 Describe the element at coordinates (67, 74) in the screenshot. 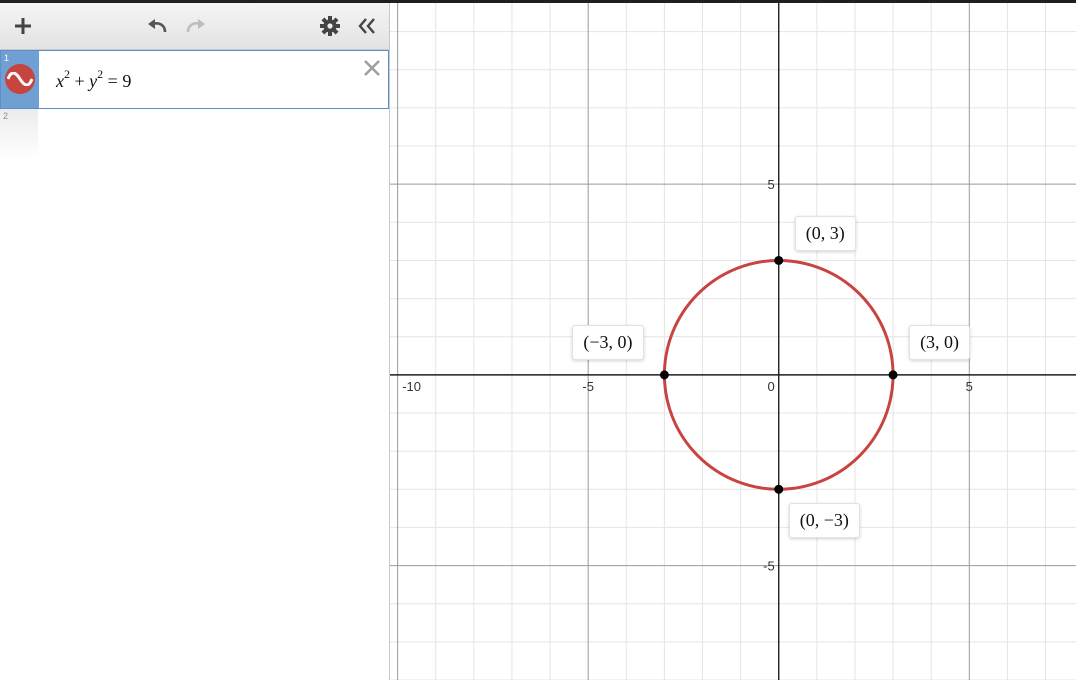

I see `expr-exponent-x: 2` at that location.